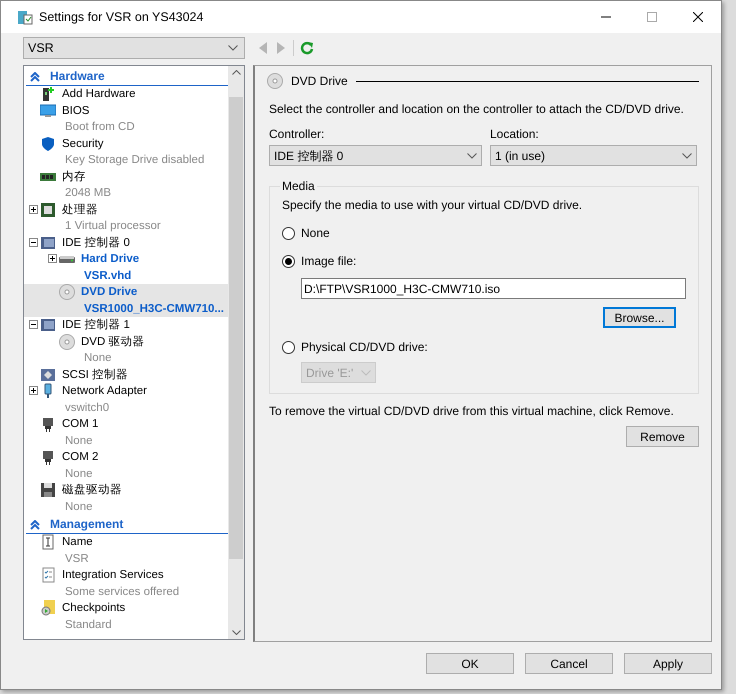 Image resolution: width=736 pixels, height=694 pixels. What do you see at coordinates (236, 632) in the screenshot?
I see `scroll-down-icon` at bounding box center [236, 632].